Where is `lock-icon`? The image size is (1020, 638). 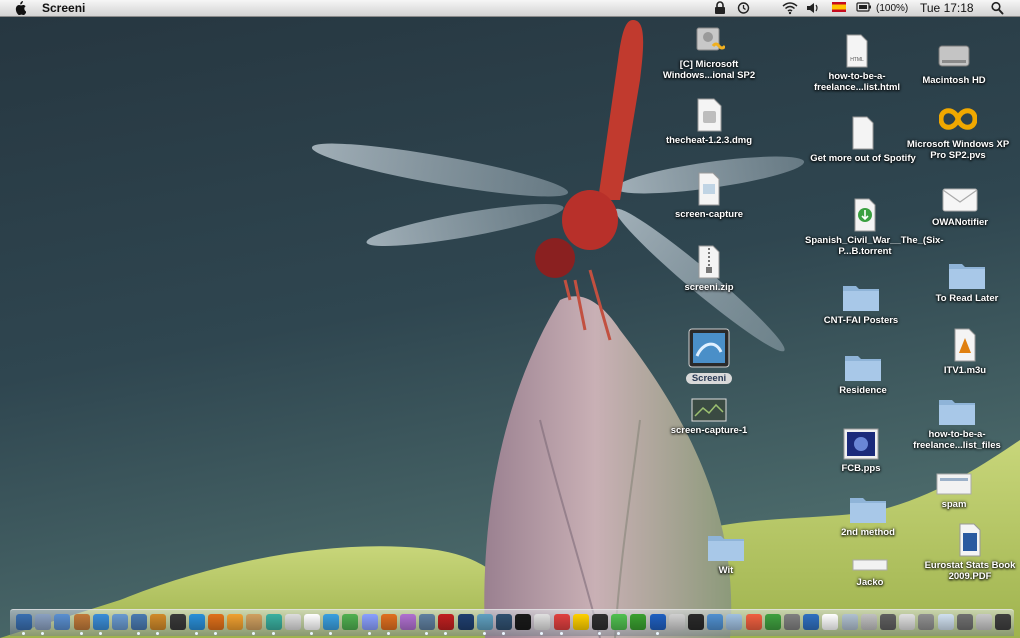
lock-icon is located at coordinates (720, 8).